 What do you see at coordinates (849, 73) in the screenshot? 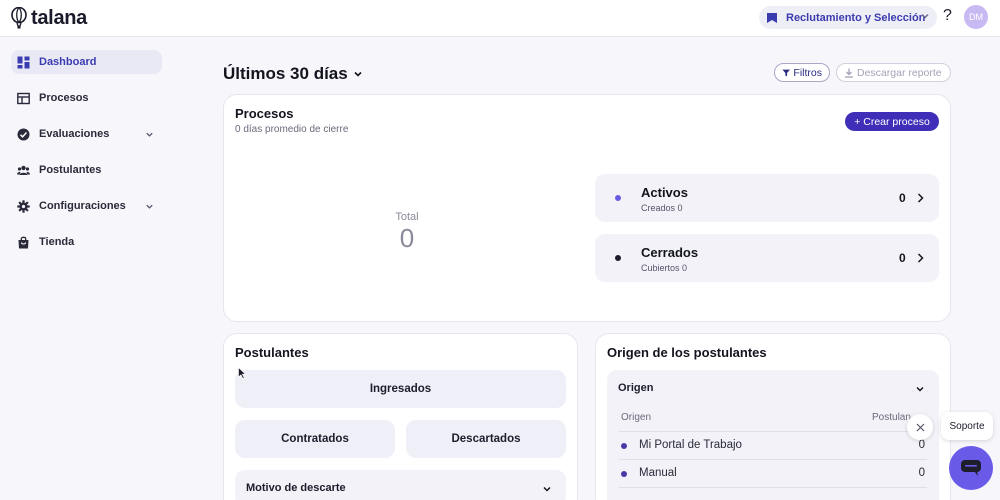
I see `download-icon` at bounding box center [849, 73].